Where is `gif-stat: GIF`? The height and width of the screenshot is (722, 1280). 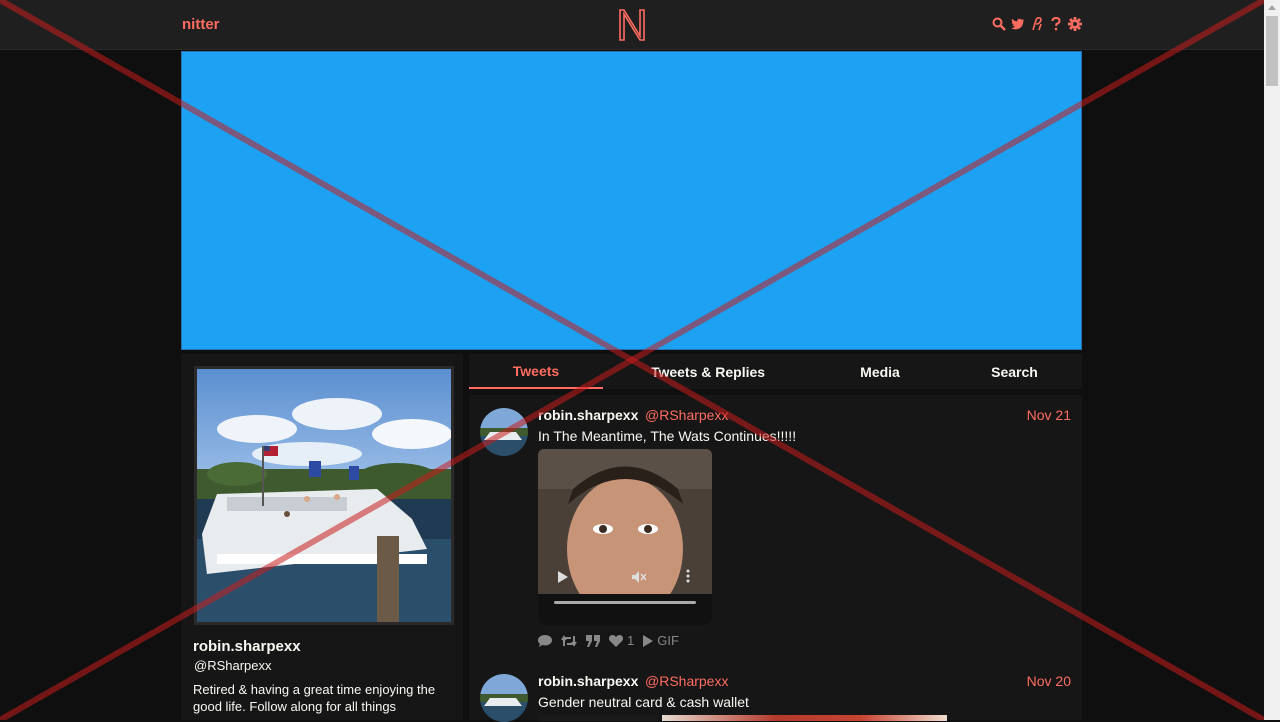
gif-stat: GIF is located at coordinates (661, 640).